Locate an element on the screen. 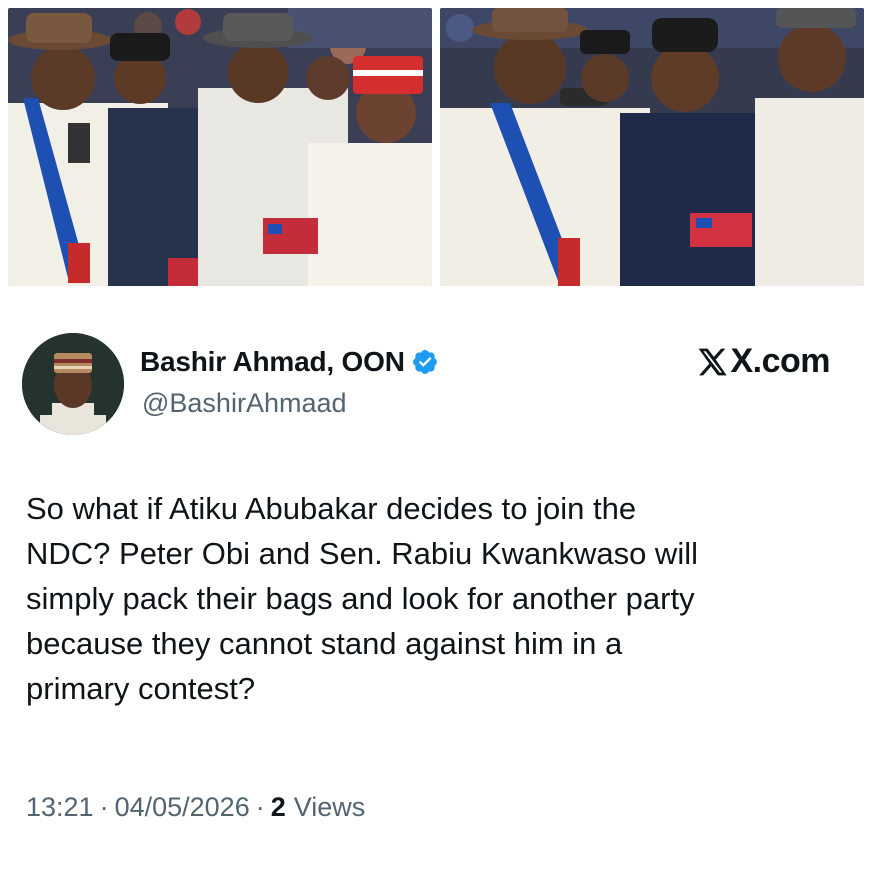 The height and width of the screenshot is (870, 870). source-logo: X.com is located at coordinates (763, 361).